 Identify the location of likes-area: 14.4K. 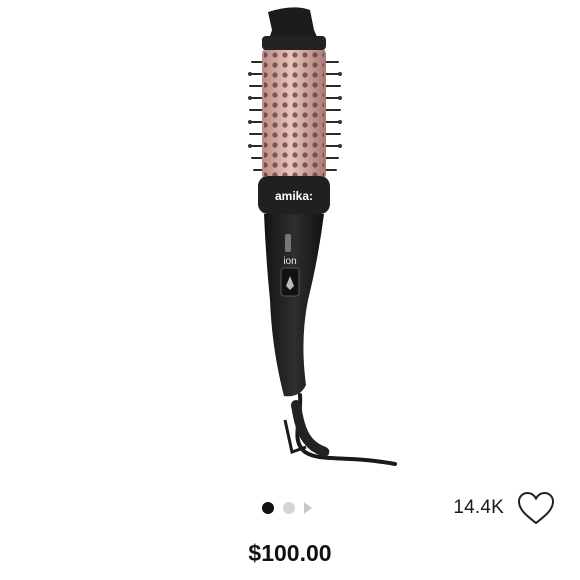
(504, 508).